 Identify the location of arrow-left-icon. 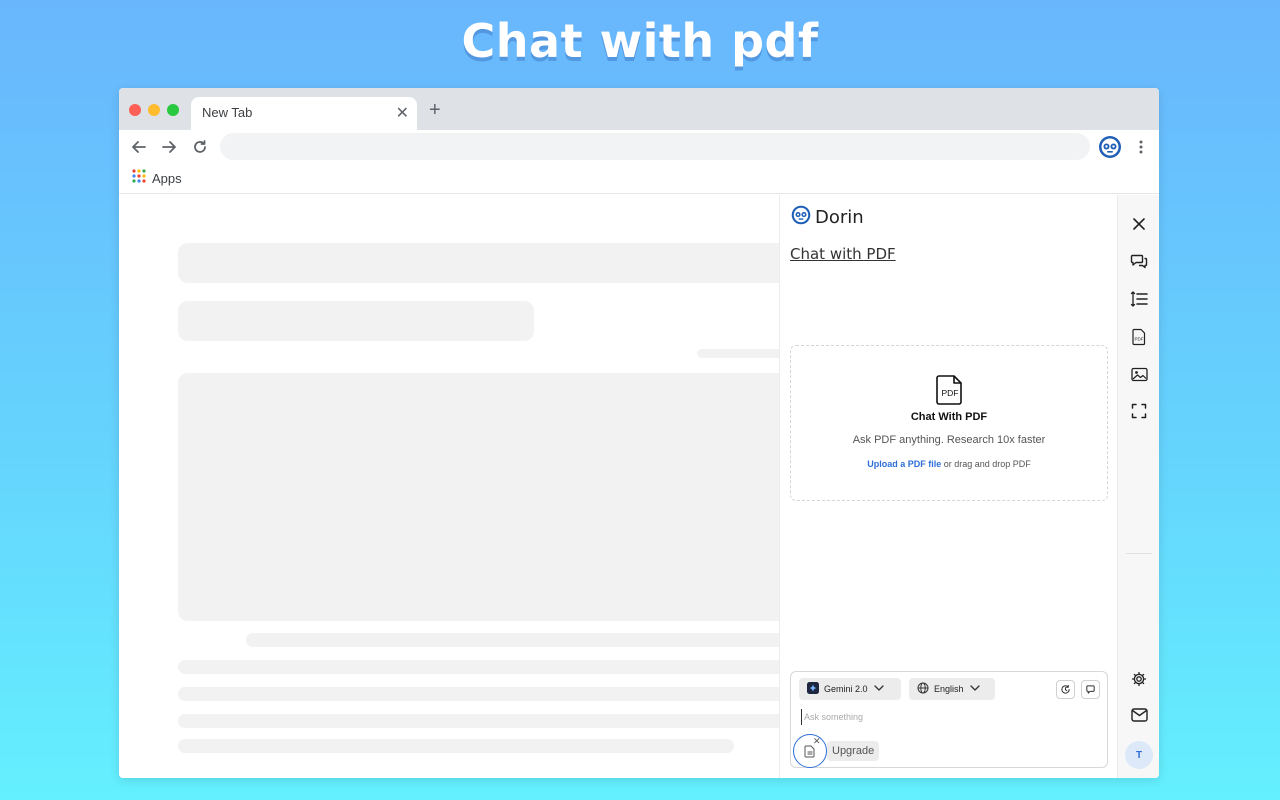
(139, 147).